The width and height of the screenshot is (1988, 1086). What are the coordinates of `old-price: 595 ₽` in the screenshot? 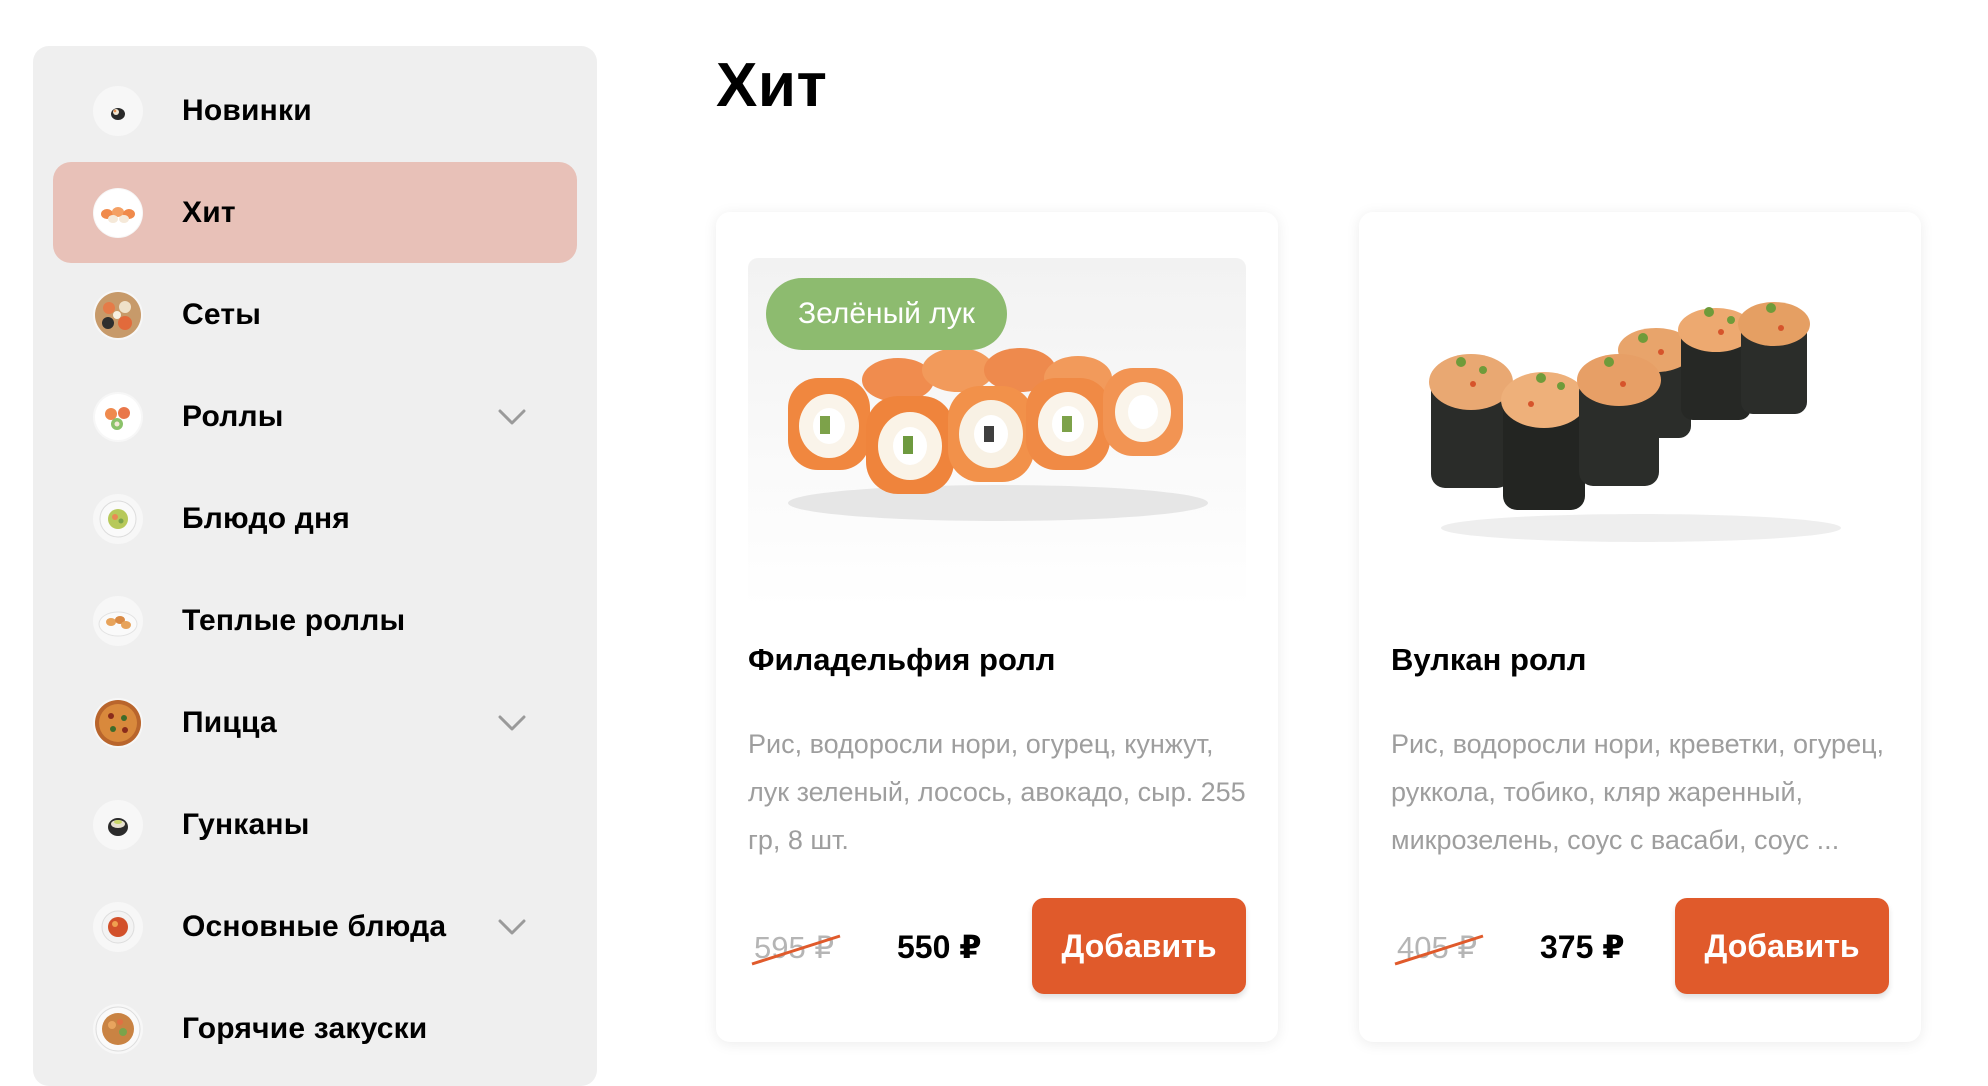 It's located at (796, 948).